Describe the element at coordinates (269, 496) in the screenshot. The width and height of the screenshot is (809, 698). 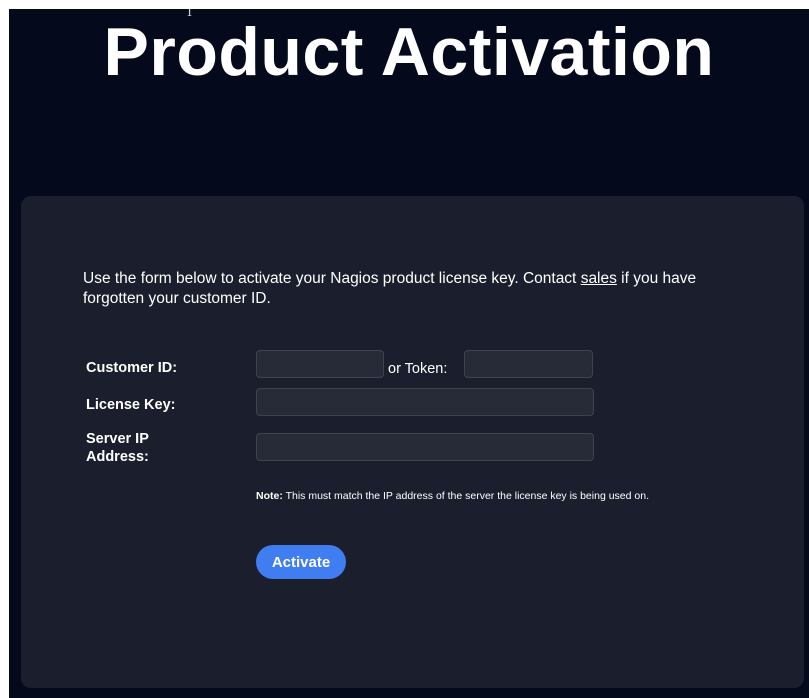
I see `note-label: Note:` at that location.